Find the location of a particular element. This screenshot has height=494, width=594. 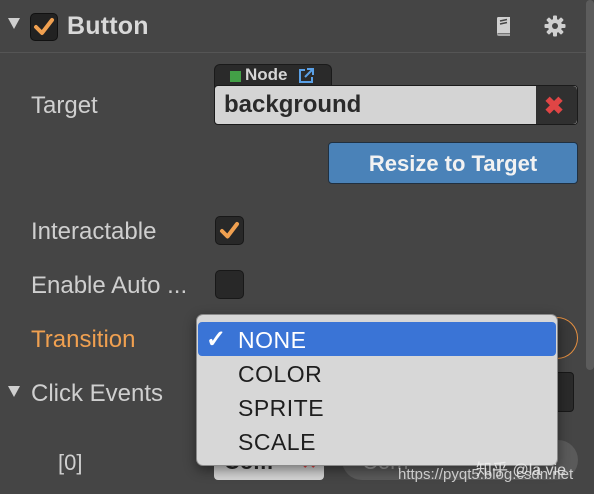

interactable-checkbox is located at coordinates (229, 230).